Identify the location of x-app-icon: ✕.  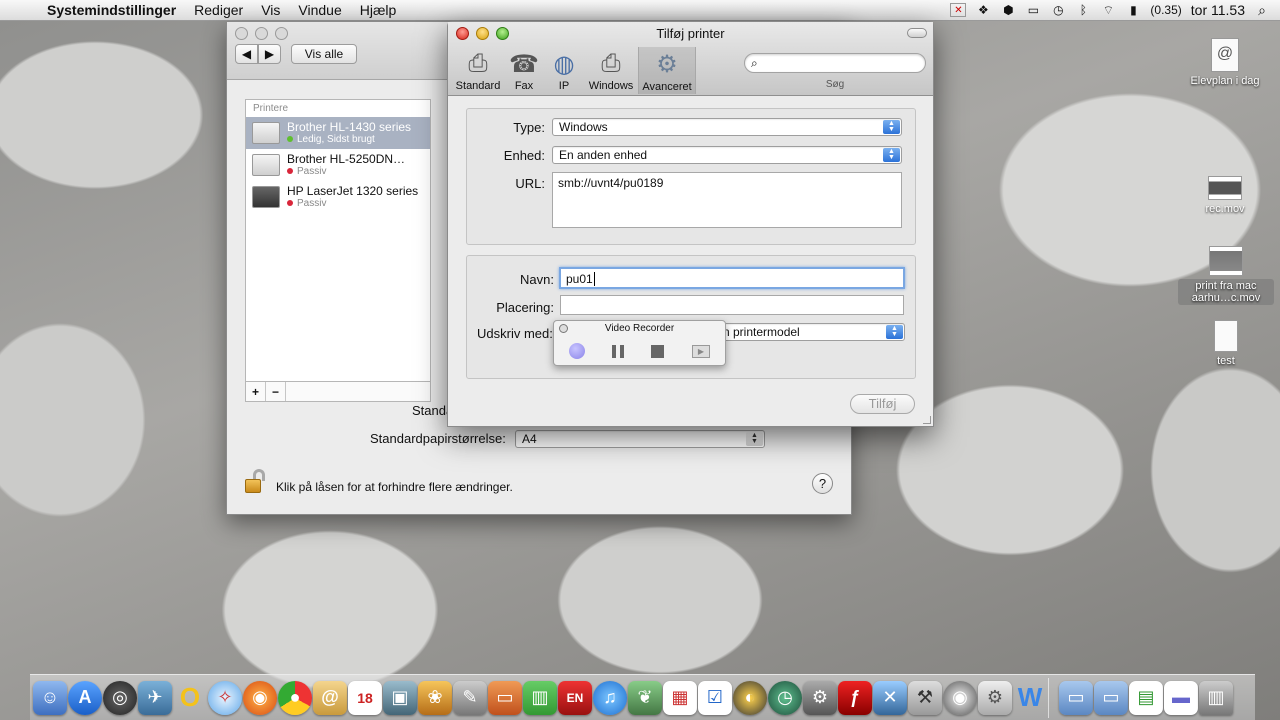
(890, 697).